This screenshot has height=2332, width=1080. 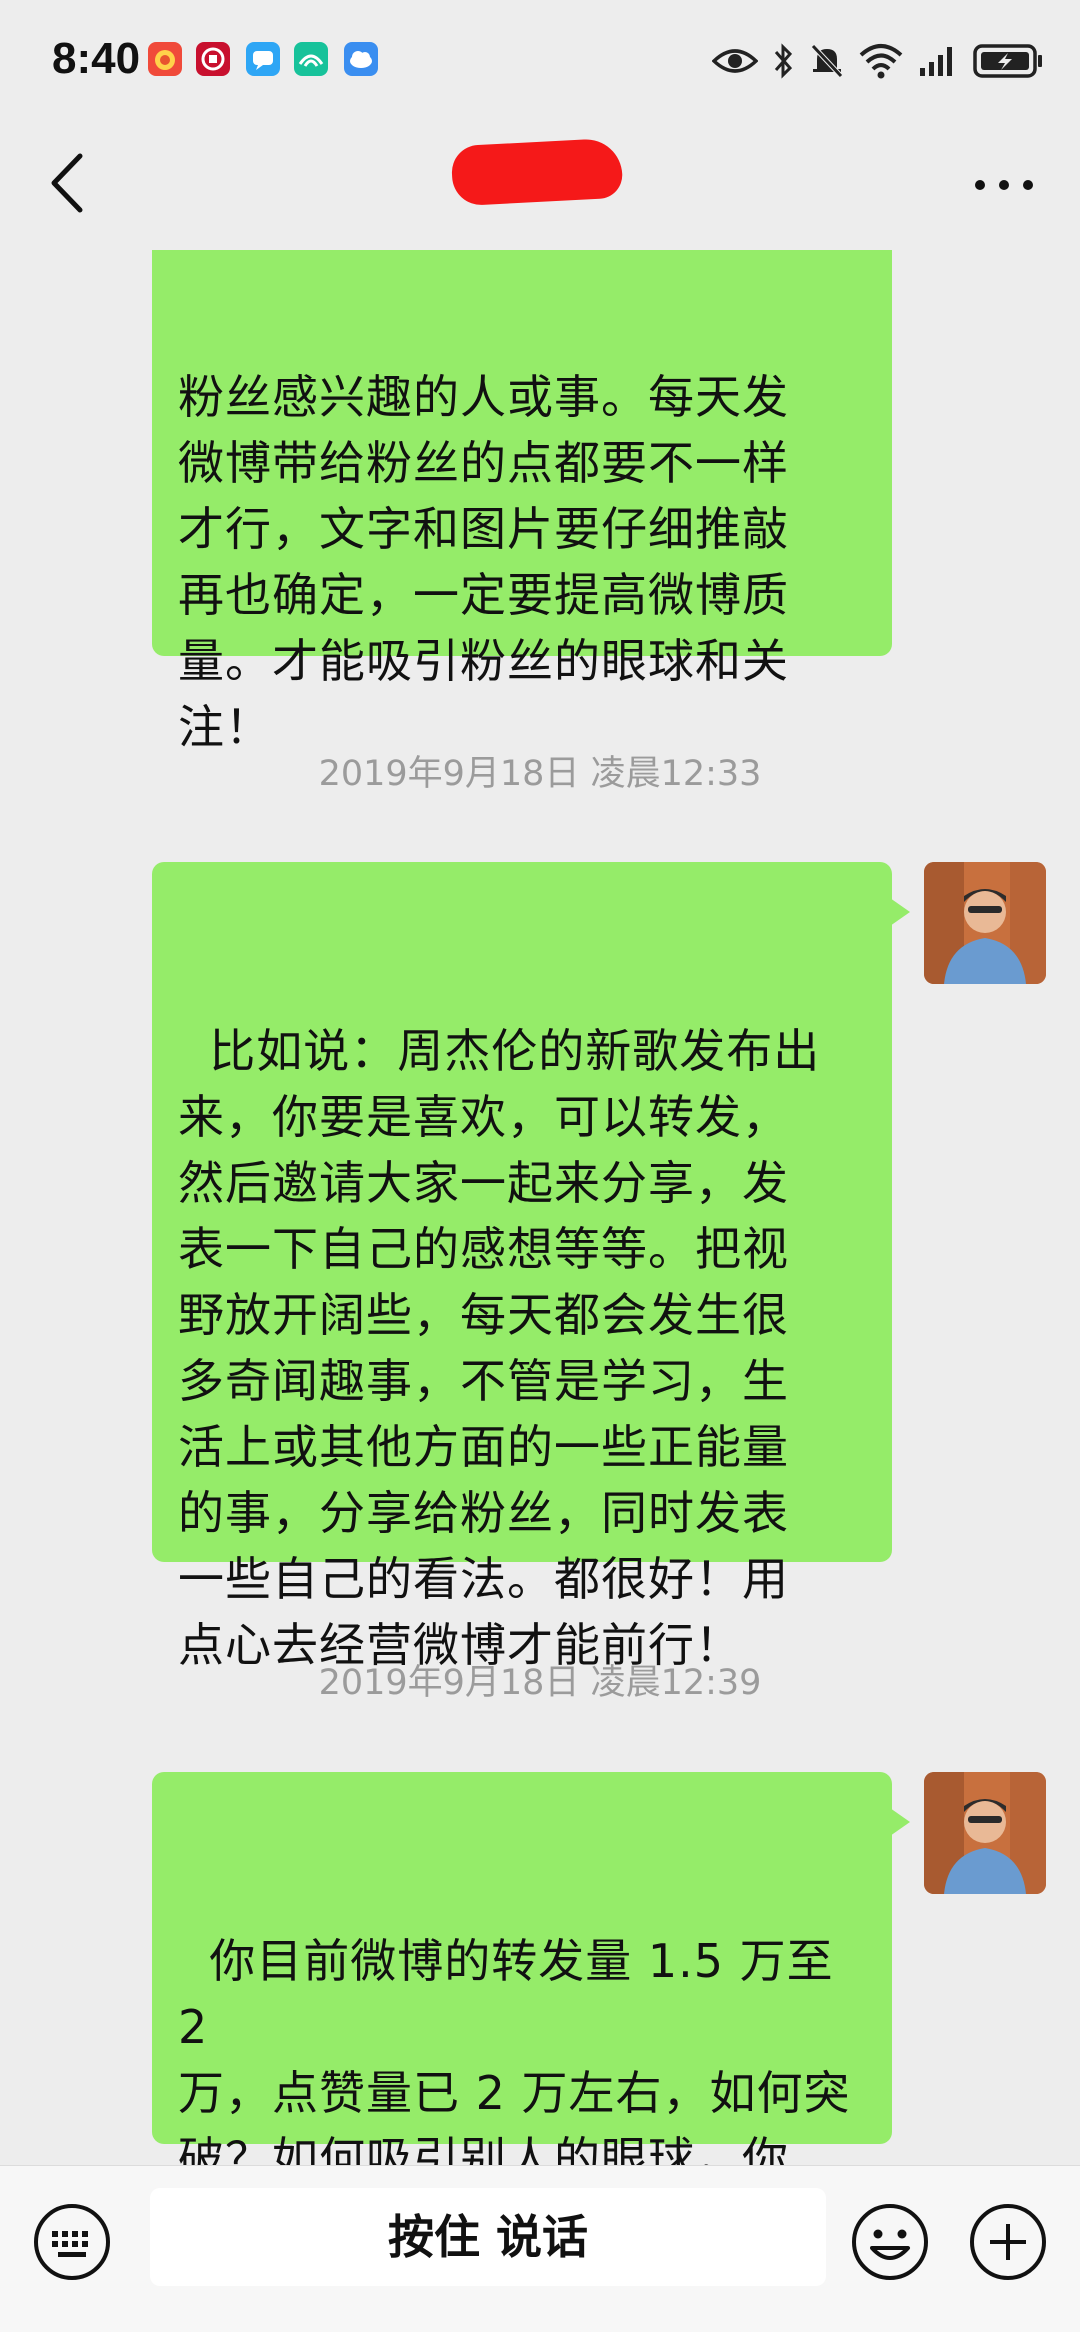 I want to click on status-time: 8:40, so click(x=96, y=58).